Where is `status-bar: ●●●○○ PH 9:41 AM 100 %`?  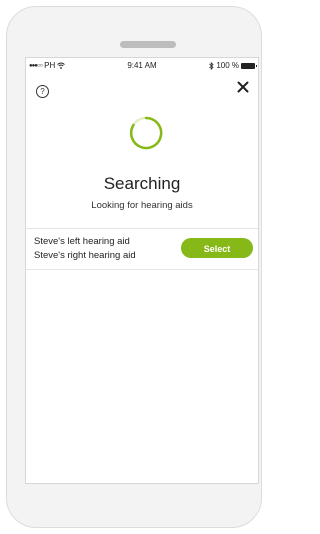
status-bar: ●●●○○ PH 9:41 AM 100 % is located at coordinates (142, 65).